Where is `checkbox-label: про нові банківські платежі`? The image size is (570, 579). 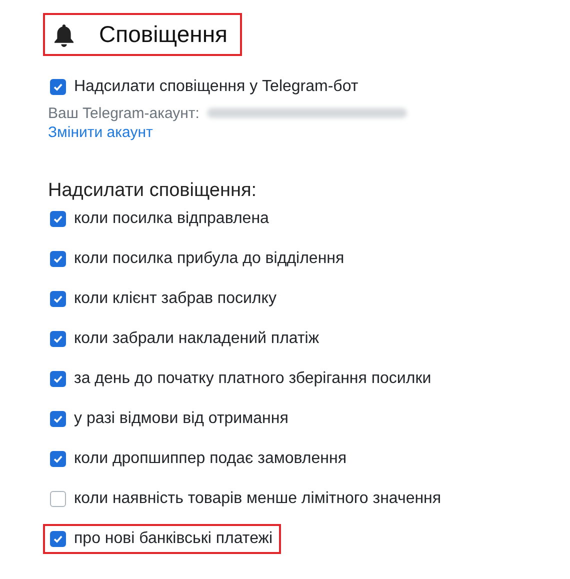
checkbox-label: про нові банківські платежі is located at coordinates (173, 539).